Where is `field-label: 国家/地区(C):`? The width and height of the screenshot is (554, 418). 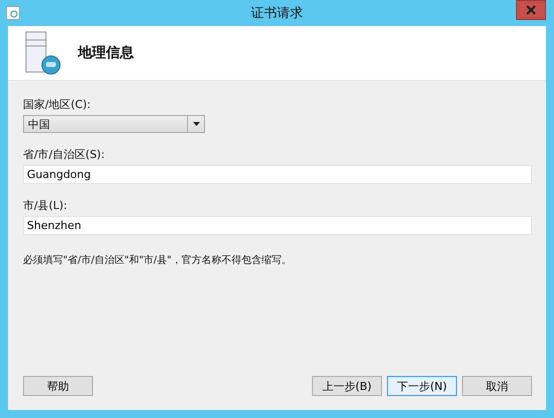 field-label: 国家/地区(C): is located at coordinates (57, 104).